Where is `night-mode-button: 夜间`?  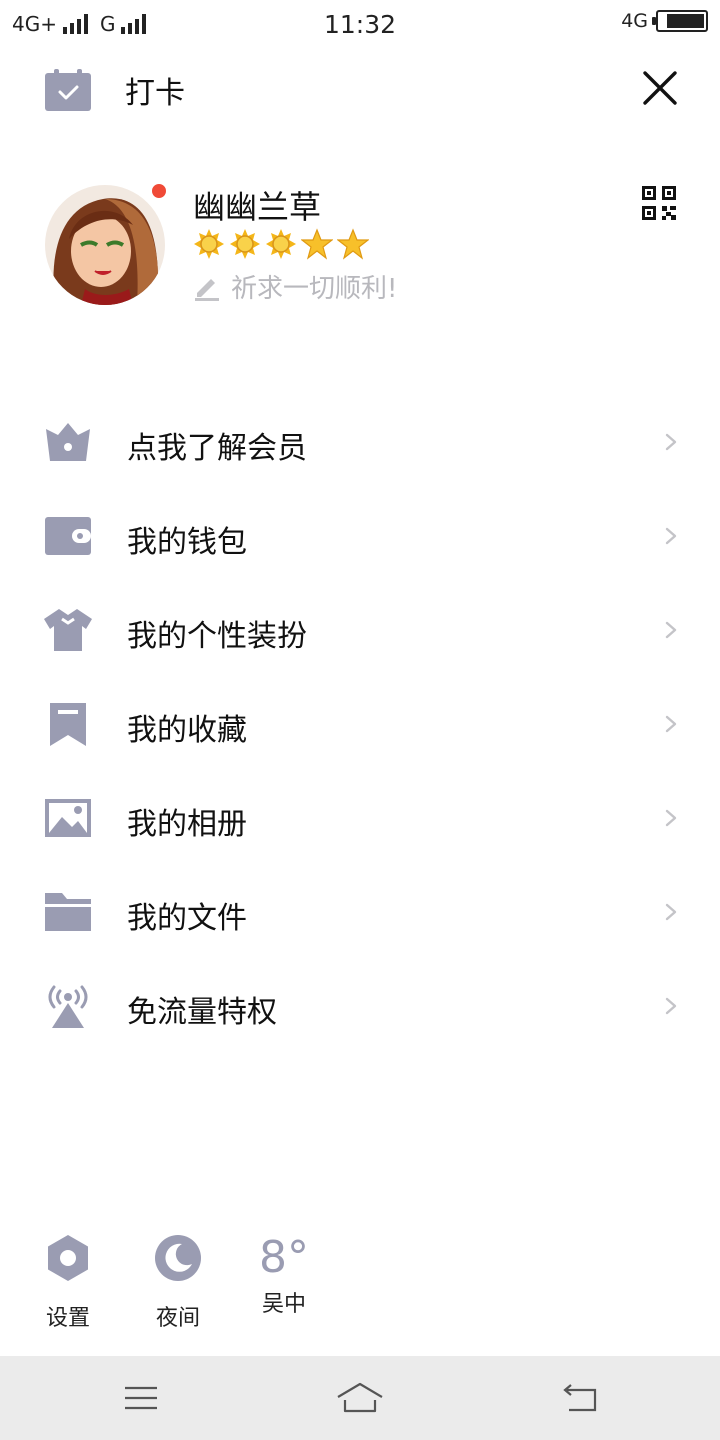 night-mode-button: 夜间 is located at coordinates (178, 1281).